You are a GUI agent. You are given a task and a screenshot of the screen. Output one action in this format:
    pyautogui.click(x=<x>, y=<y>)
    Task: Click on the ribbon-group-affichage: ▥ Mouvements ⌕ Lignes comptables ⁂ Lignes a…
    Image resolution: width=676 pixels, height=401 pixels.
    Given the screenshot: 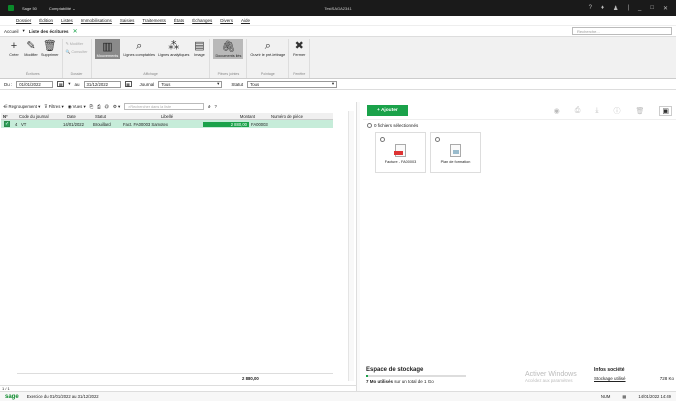 What is the action you would take?
    pyautogui.click(x=151, y=58)
    